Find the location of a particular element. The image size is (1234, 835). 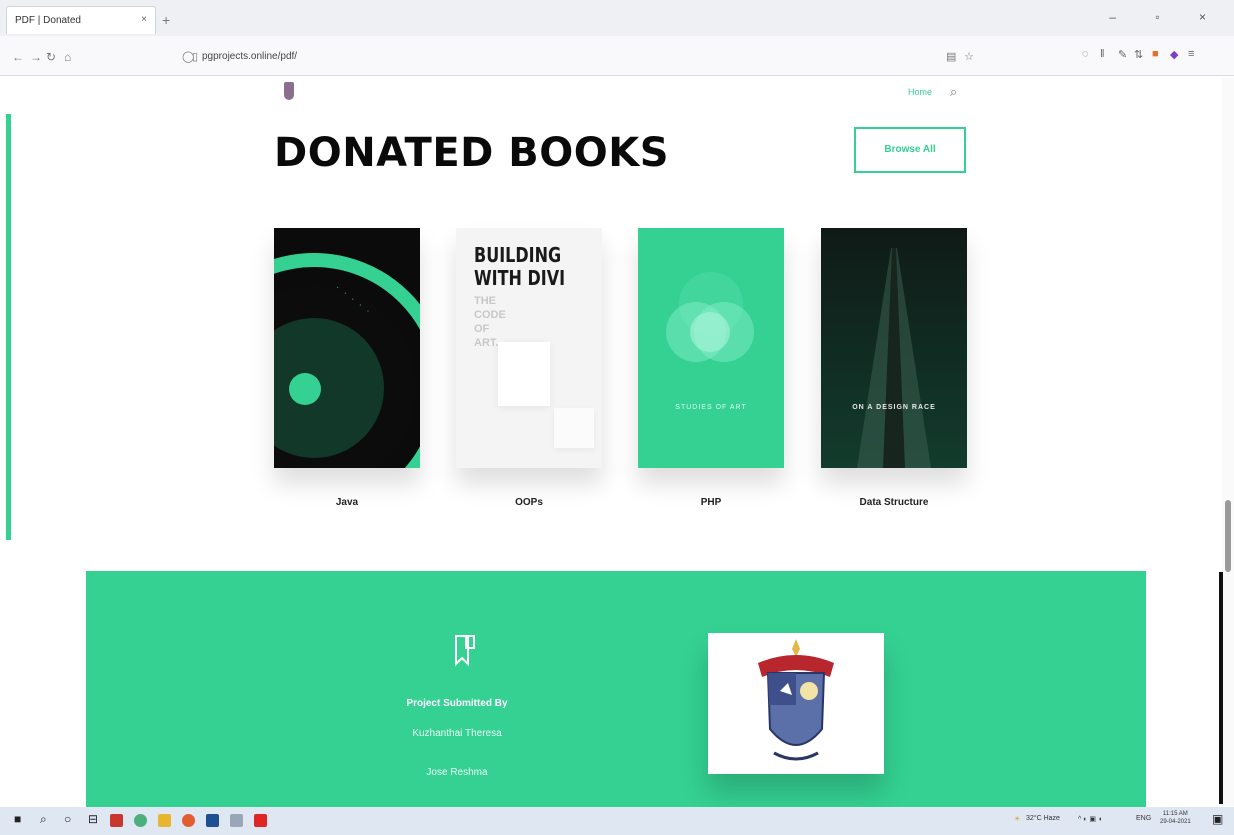

close-tab-icon: × is located at coordinates (144, 19).